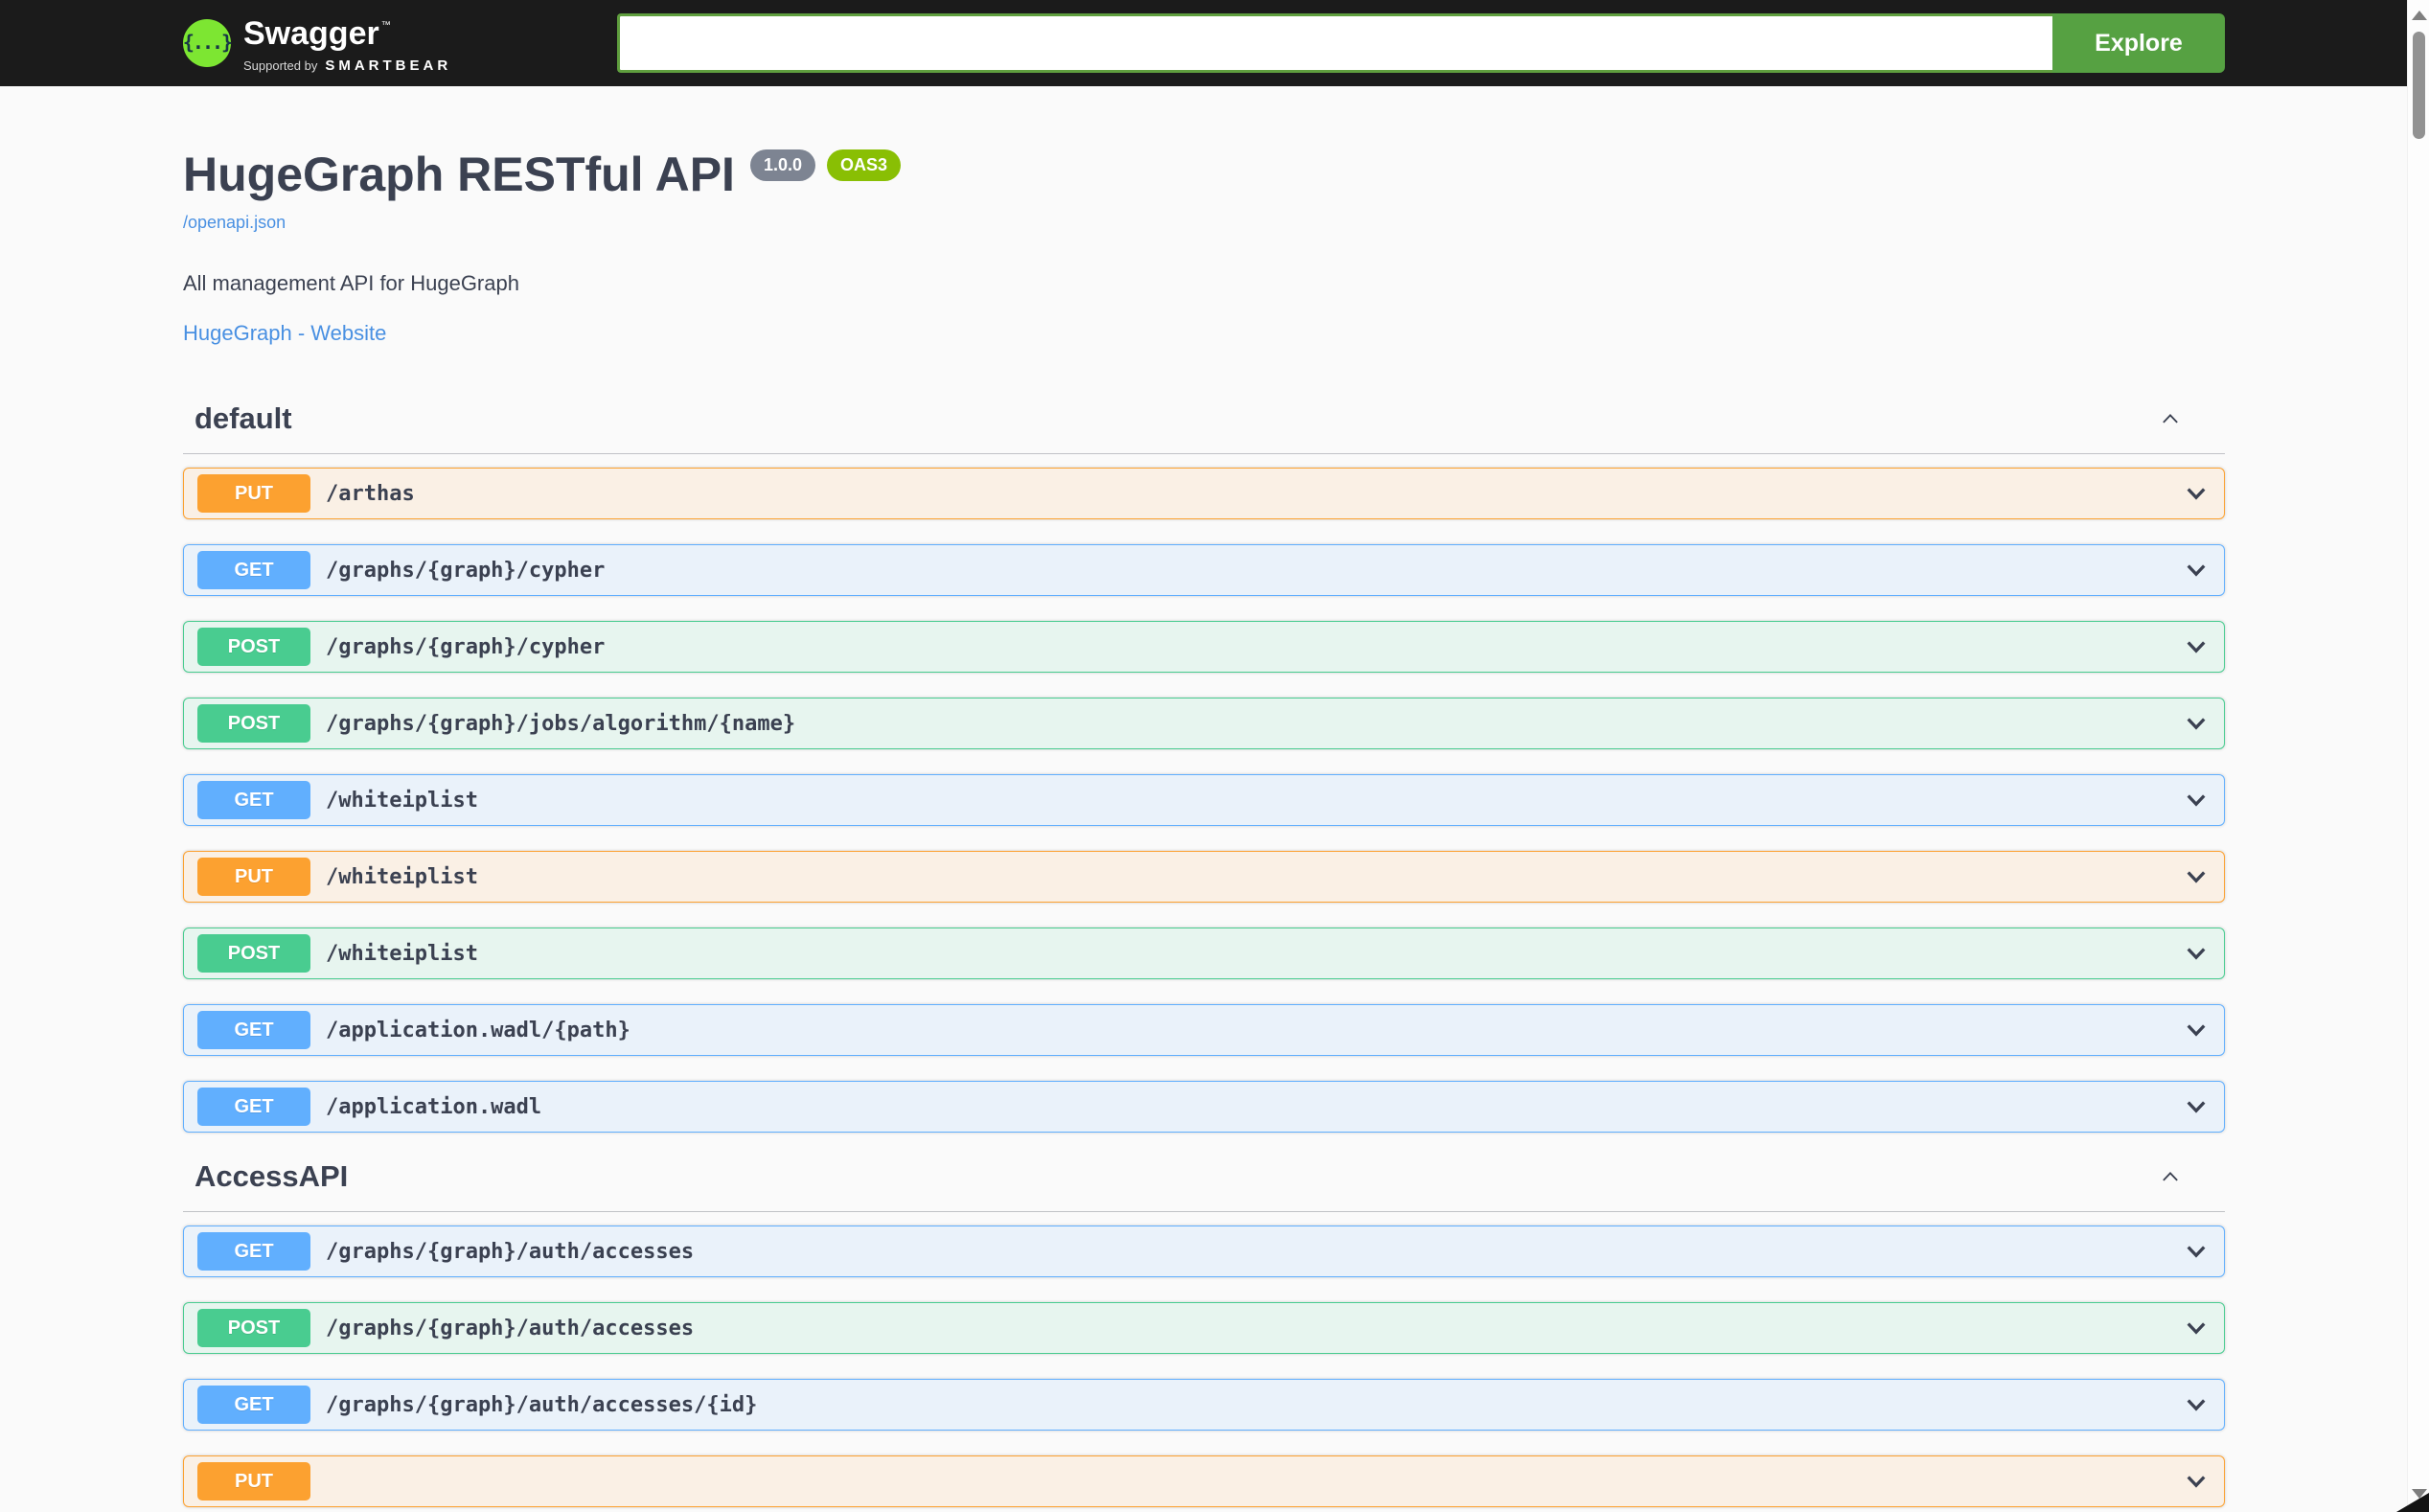 This screenshot has height=1512, width=2429. What do you see at coordinates (1334, 43) in the screenshot?
I see `spec-url-input` at bounding box center [1334, 43].